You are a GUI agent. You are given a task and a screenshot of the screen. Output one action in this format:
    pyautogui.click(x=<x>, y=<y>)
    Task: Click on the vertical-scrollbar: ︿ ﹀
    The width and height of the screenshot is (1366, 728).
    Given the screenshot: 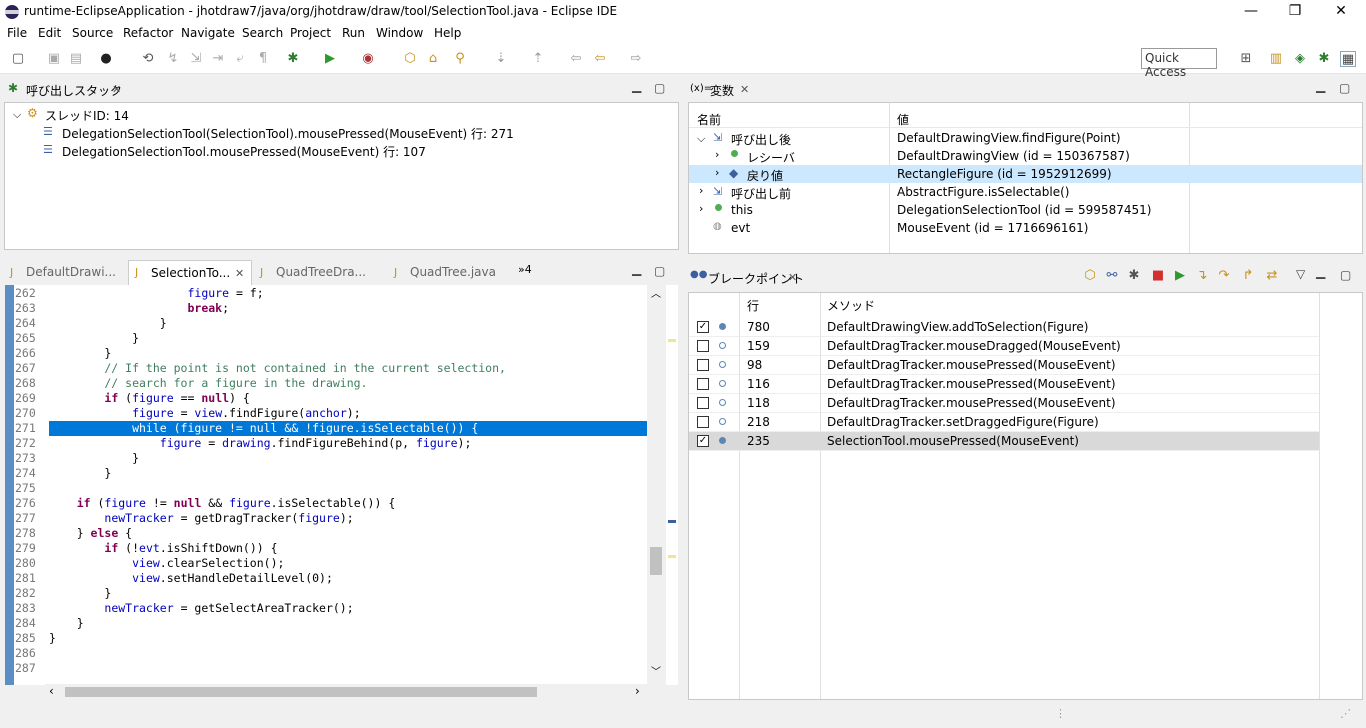 What is the action you would take?
    pyautogui.click(x=656, y=485)
    